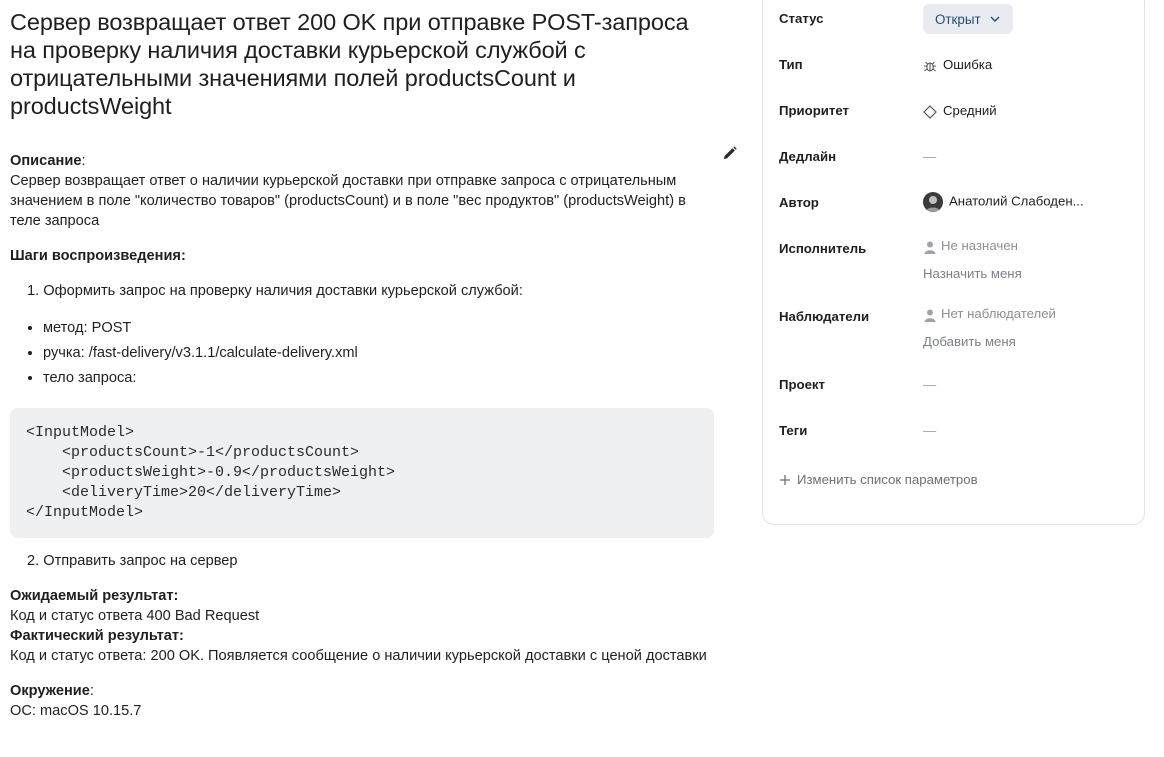  I want to click on expected-heading: Ожидаемый результат:, so click(94, 596).